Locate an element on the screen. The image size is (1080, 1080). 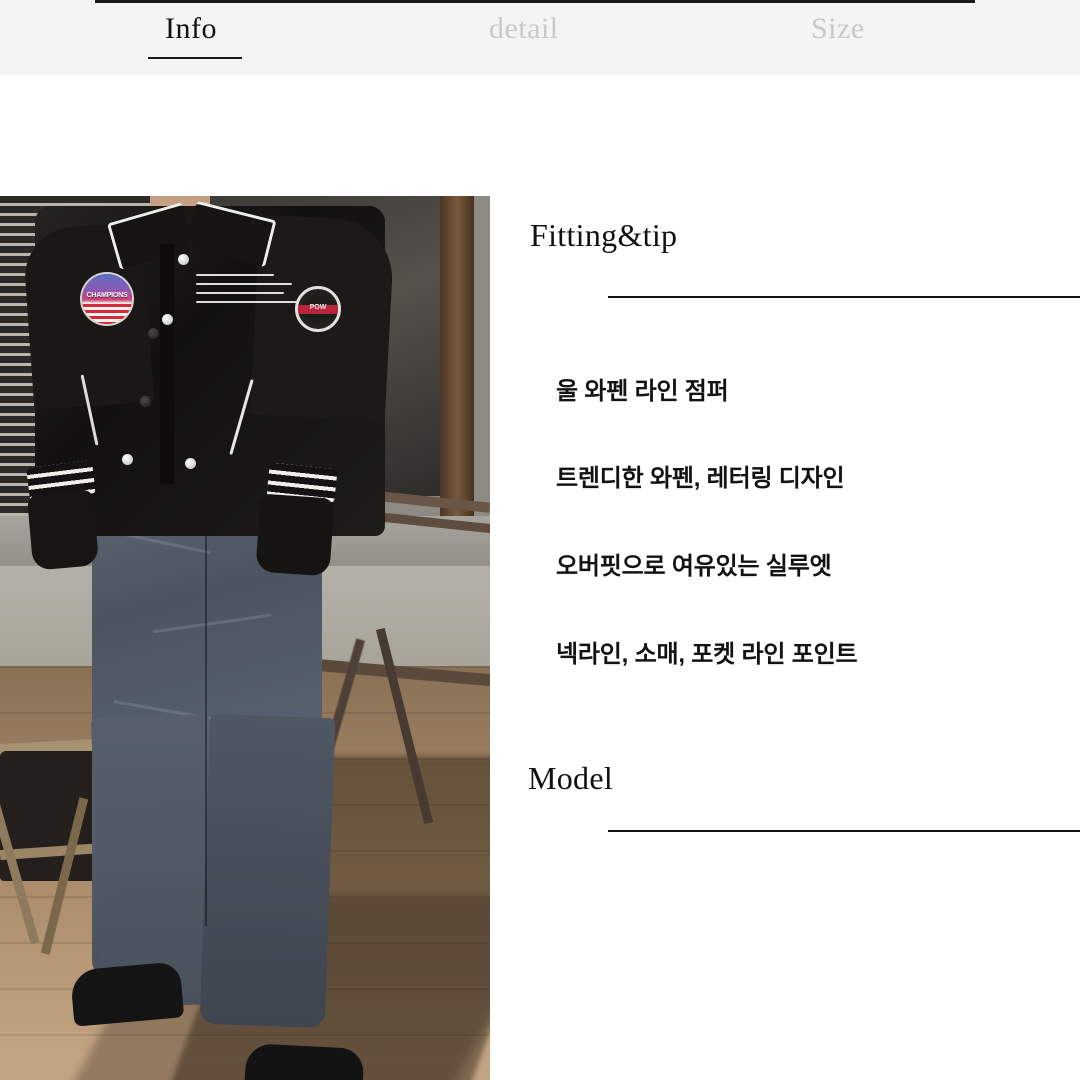
model-jeans-right-leg is located at coordinates (267, 871).